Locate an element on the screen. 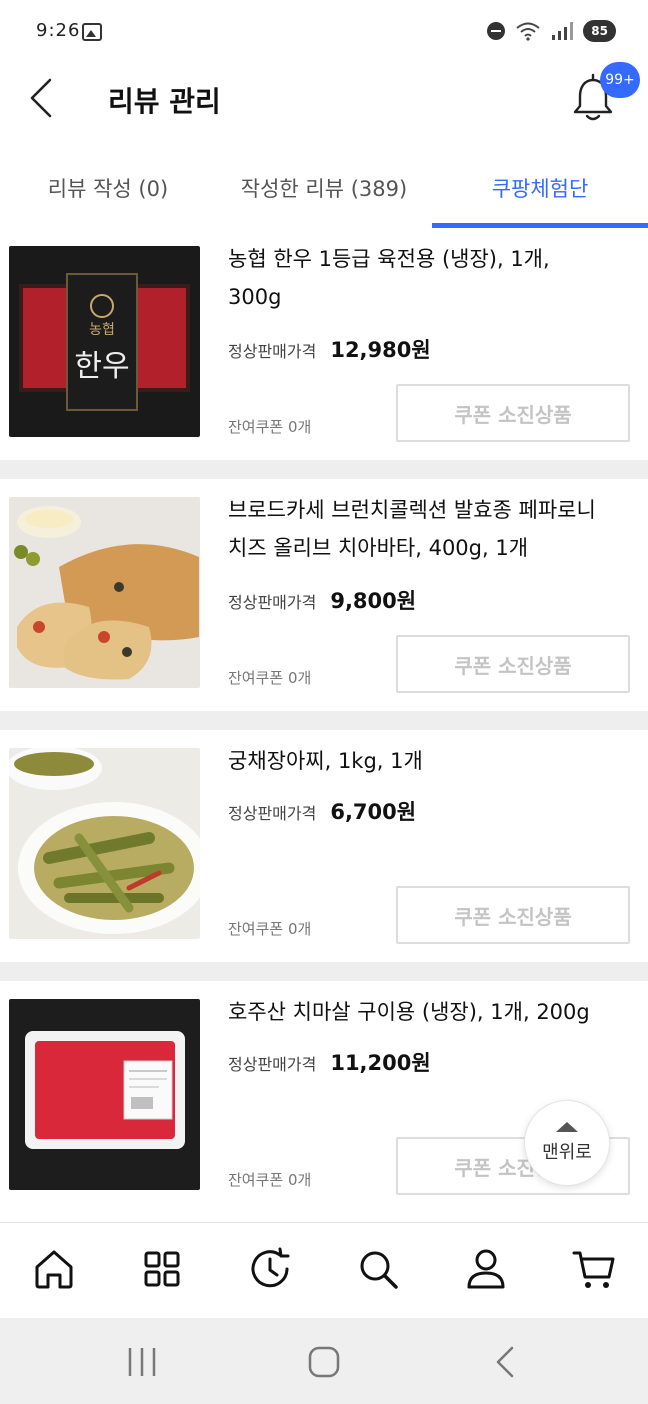 This screenshot has width=648, height=1404. product-name: 호주산 치마살 구이용 (냉장), 1개, 200g is located at coordinates (428, 1012).